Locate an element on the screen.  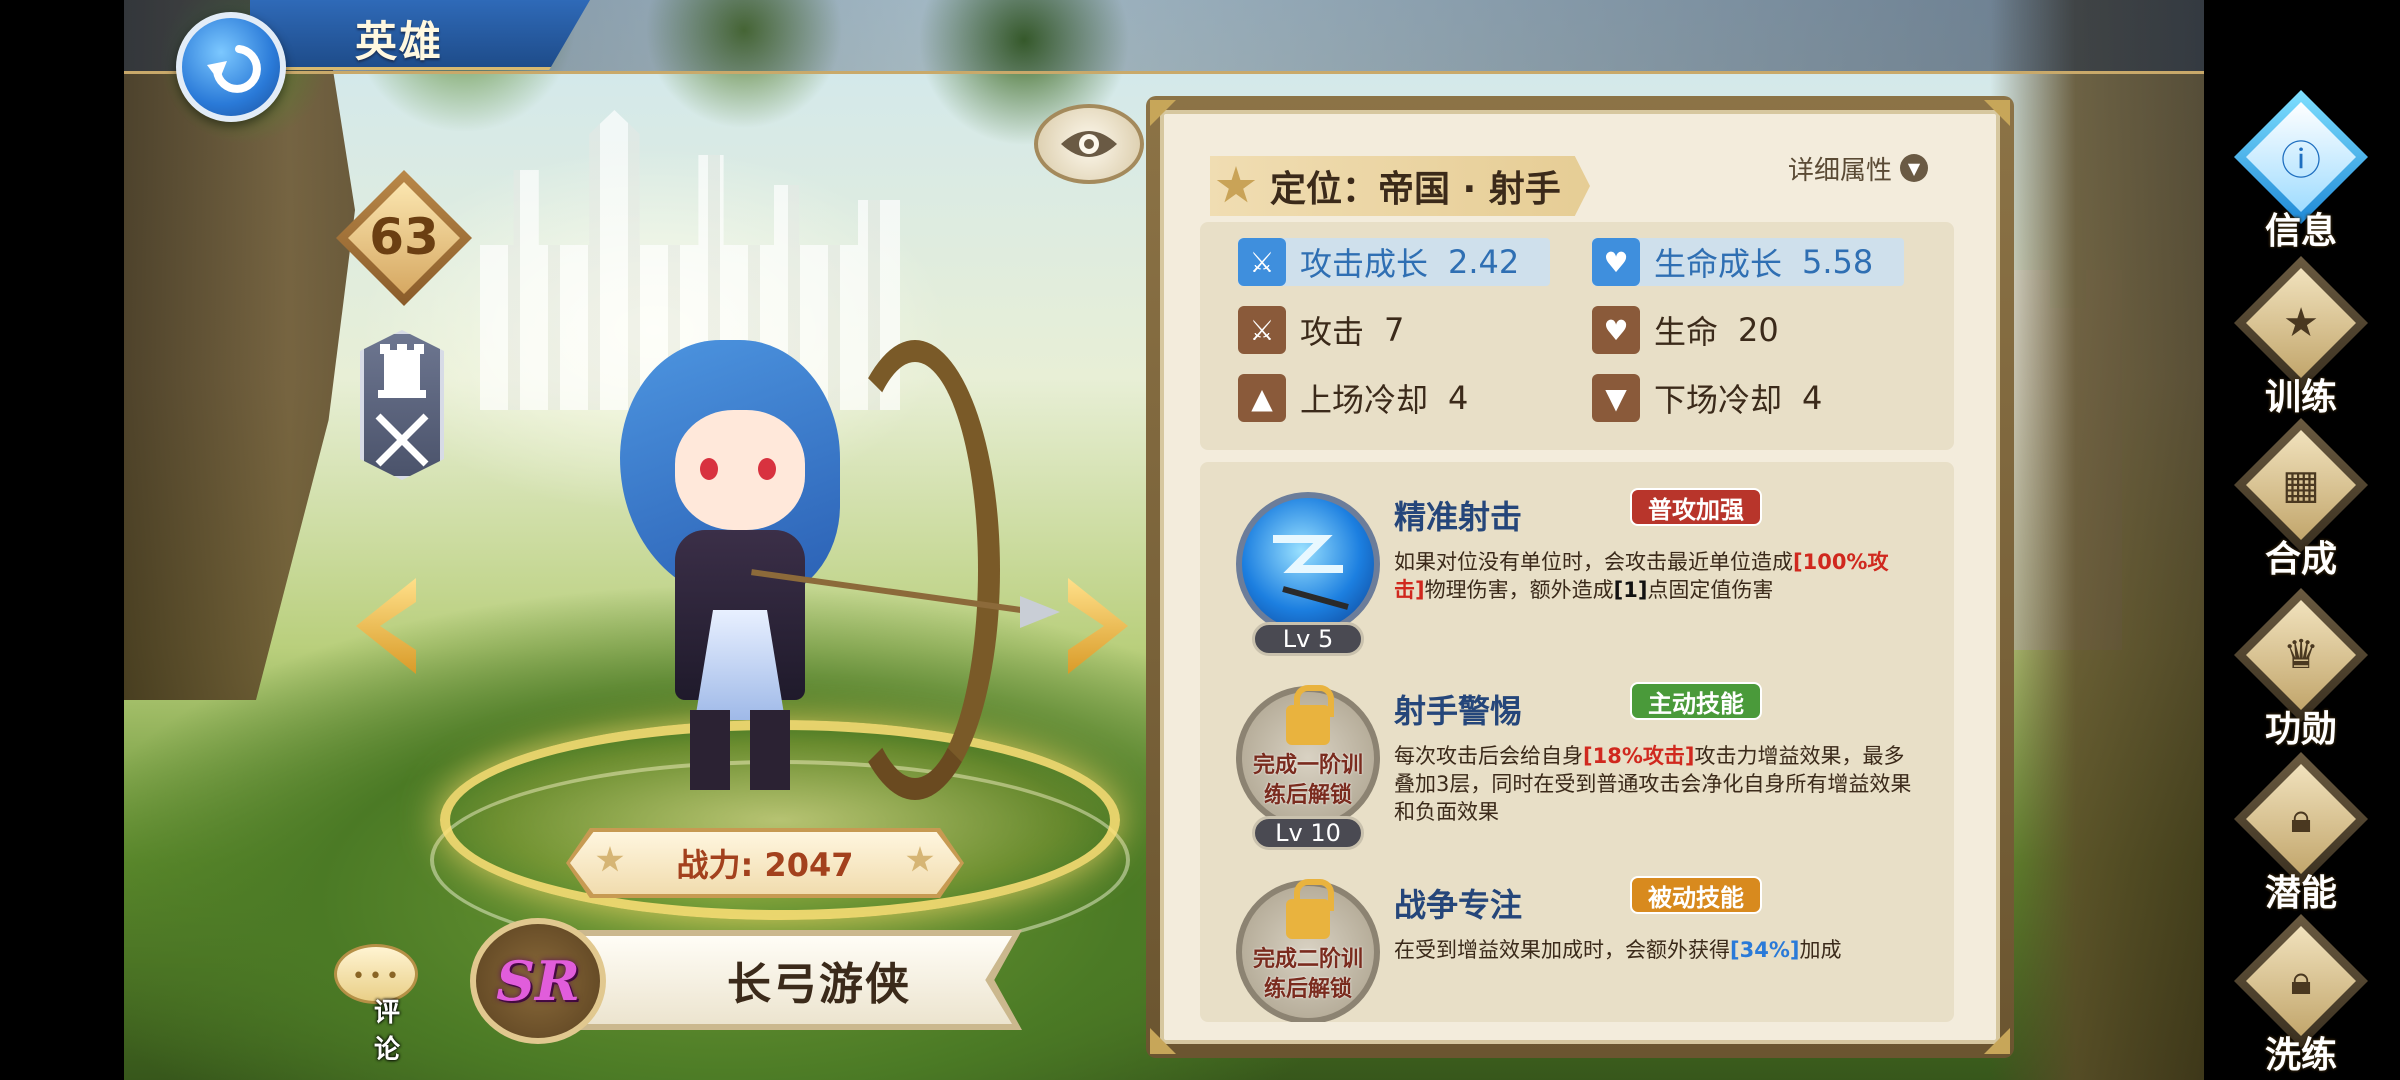
desc-text: 如果对位没有单位时，会攻击最近单位造成 is located at coordinates (1593, 562).